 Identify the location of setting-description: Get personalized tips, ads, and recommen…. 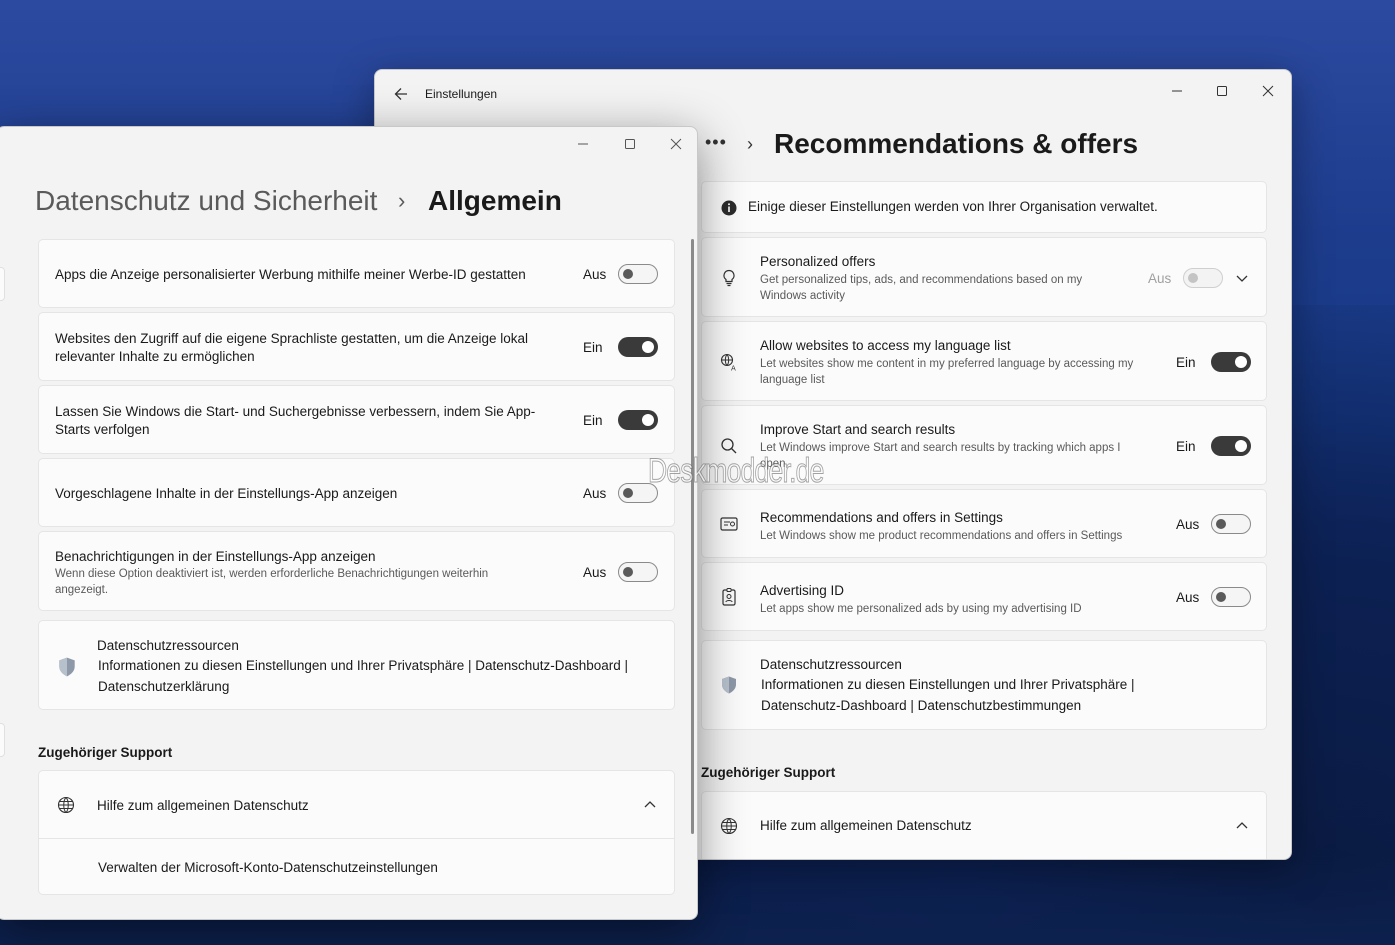
(921, 280).